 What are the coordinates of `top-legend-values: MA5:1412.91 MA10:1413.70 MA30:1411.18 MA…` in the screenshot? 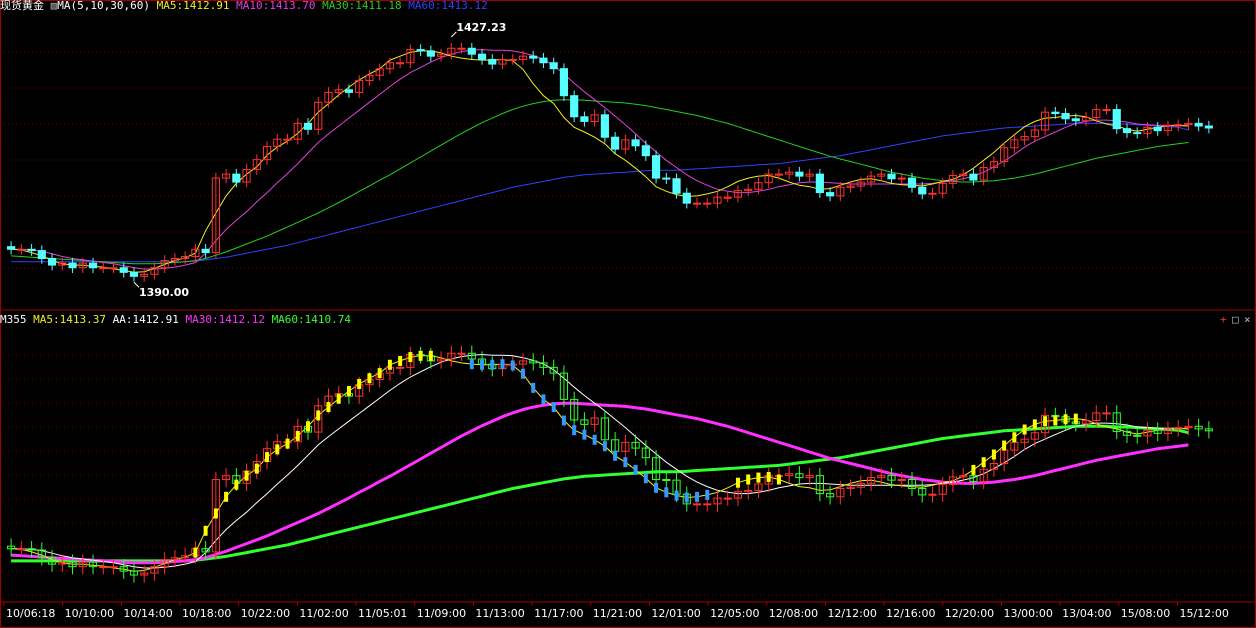 It's located at (322, 6).